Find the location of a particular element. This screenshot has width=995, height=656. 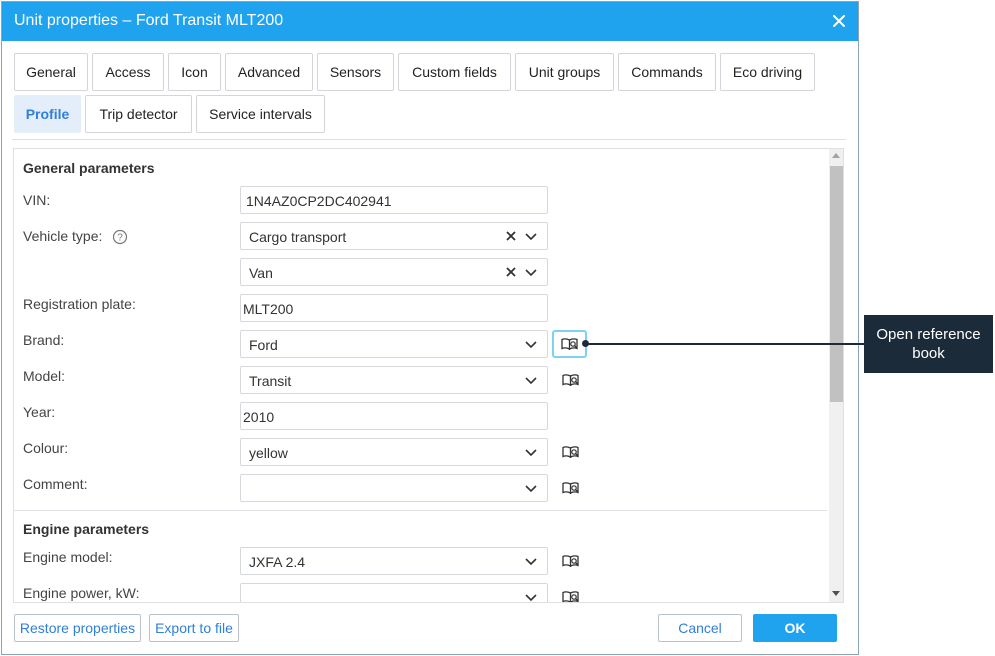

engine-power-label: Engine power, kW: is located at coordinates (81, 593).